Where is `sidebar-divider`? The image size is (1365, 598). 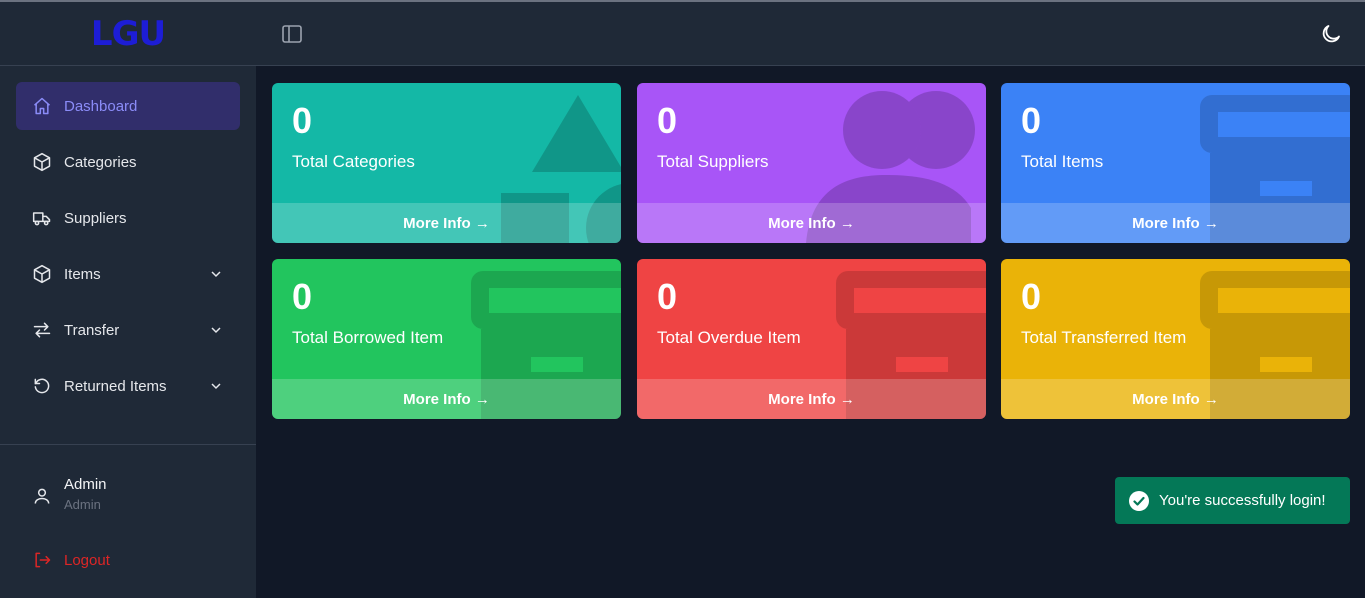 sidebar-divider is located at coordinates (128, 444).